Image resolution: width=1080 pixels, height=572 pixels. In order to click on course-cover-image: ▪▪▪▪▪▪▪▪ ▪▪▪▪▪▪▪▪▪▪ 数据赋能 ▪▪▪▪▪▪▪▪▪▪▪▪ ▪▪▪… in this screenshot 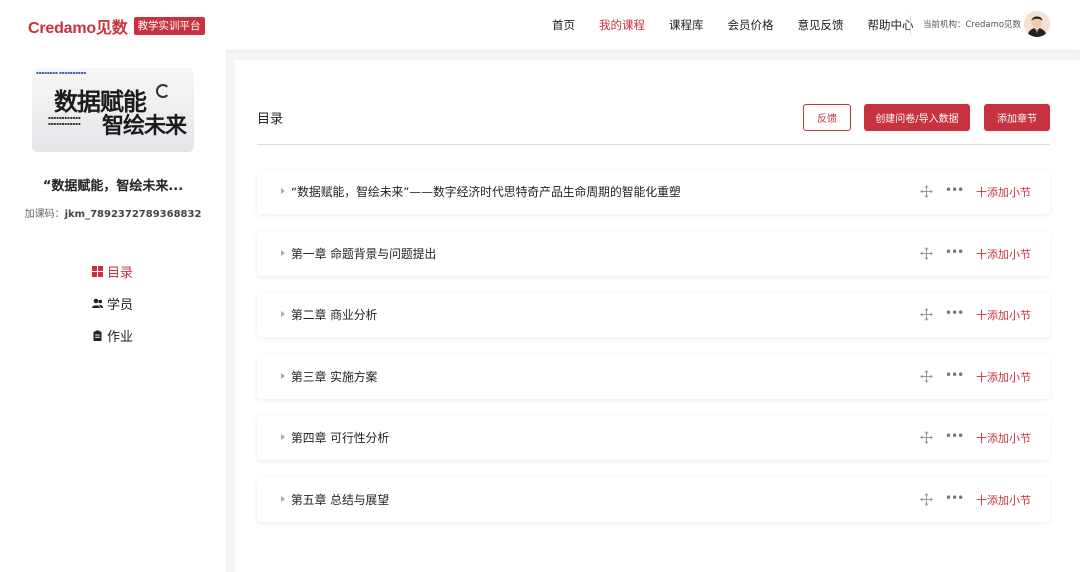, I will do `click(113, 110)`.